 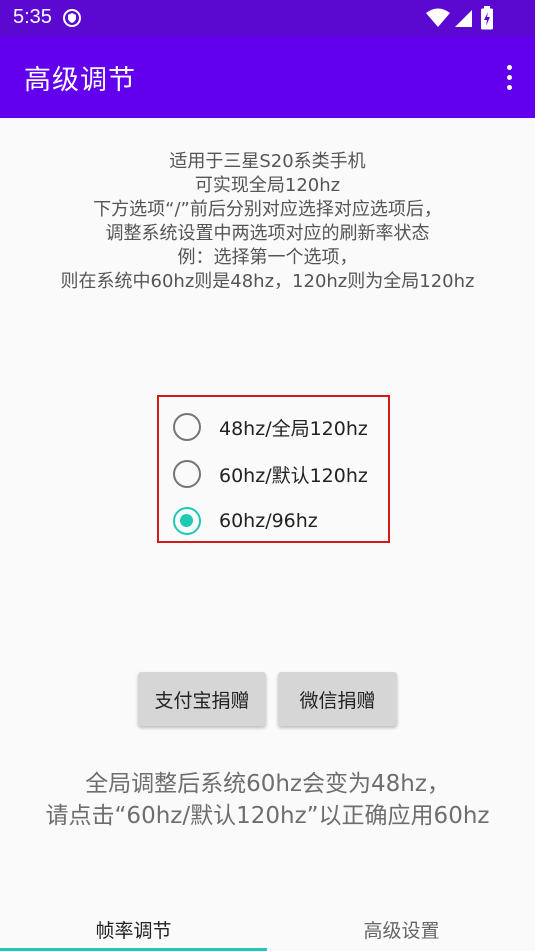 I want to click on description-line: 适用于三星S20系类手机, so click(x=267, y=161).